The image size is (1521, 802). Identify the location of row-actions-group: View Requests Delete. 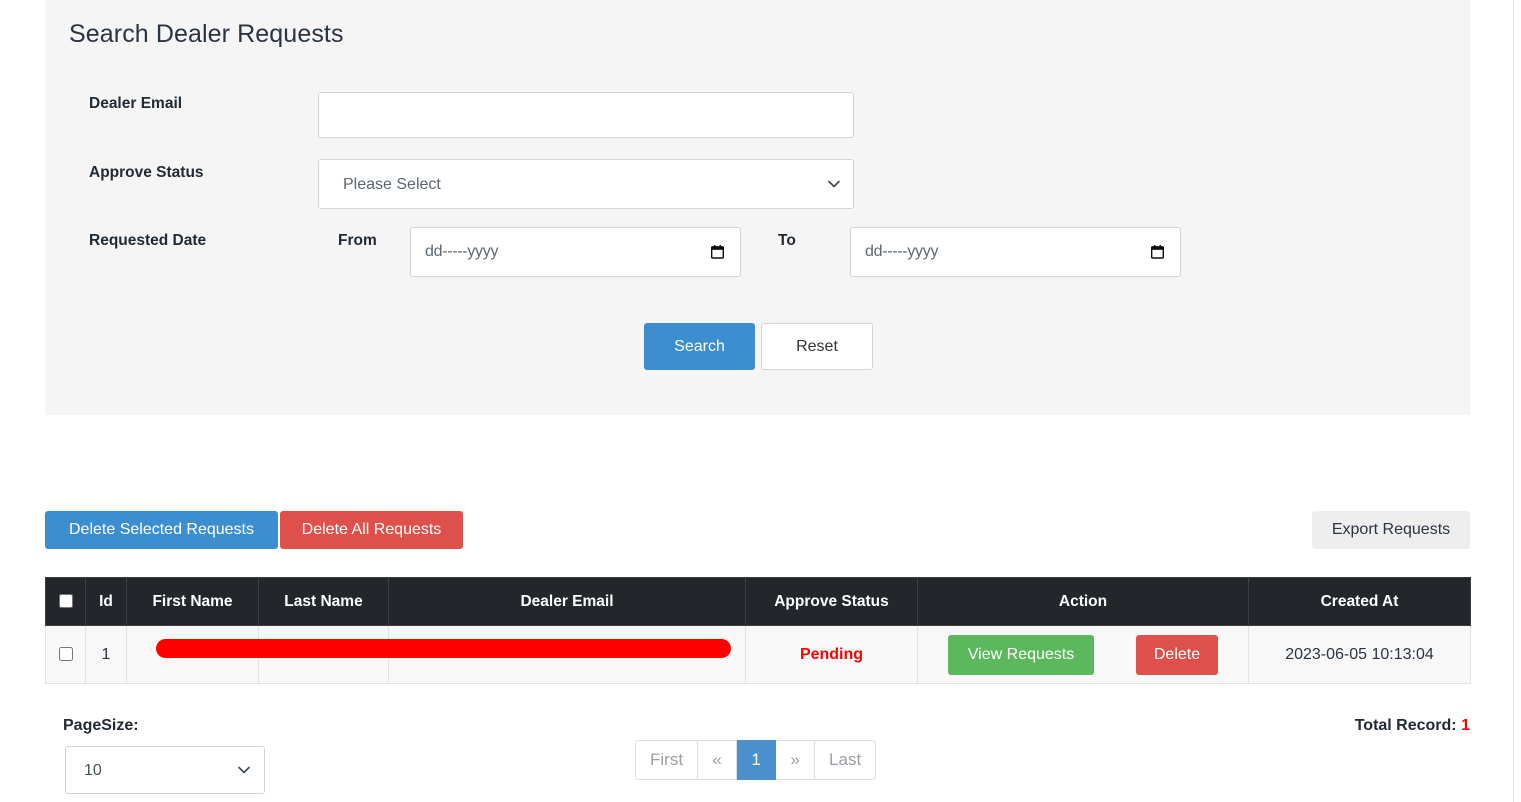
(1083, 654).